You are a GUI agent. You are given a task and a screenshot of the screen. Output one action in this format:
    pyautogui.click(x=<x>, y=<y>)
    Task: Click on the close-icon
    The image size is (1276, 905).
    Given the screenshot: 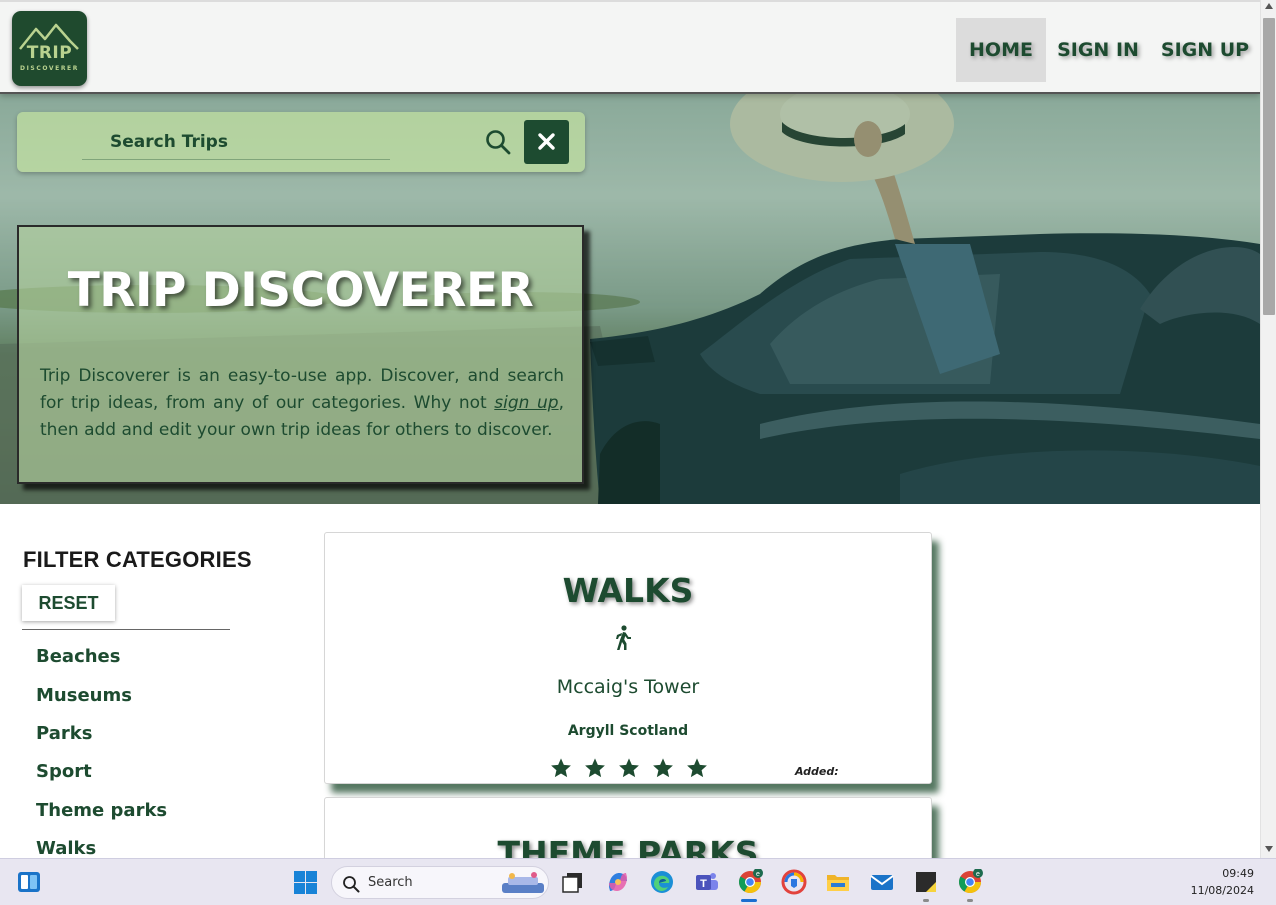 What is the action you would take?
    pyautogui.click(x=546, y=141)
    